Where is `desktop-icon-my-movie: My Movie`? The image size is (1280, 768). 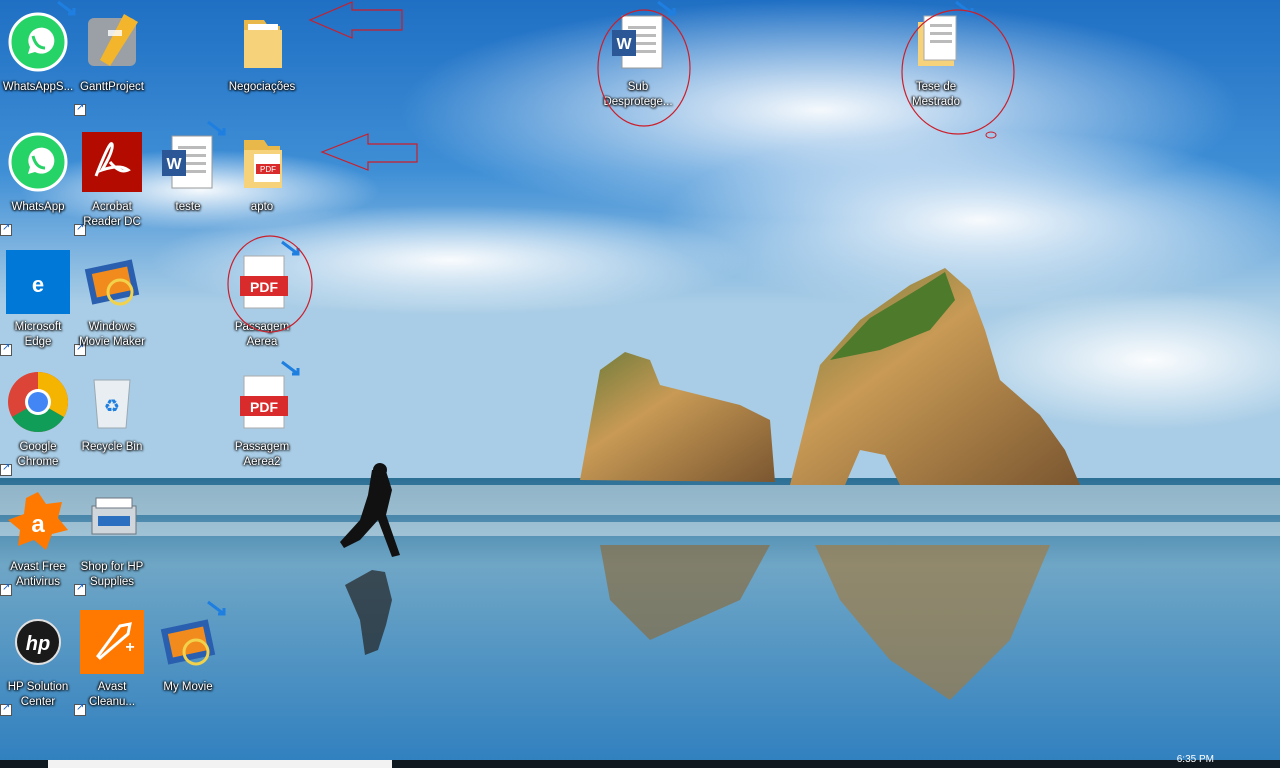
desktop-icon-my-movie: My Movie is located at coordinates (188, 658).